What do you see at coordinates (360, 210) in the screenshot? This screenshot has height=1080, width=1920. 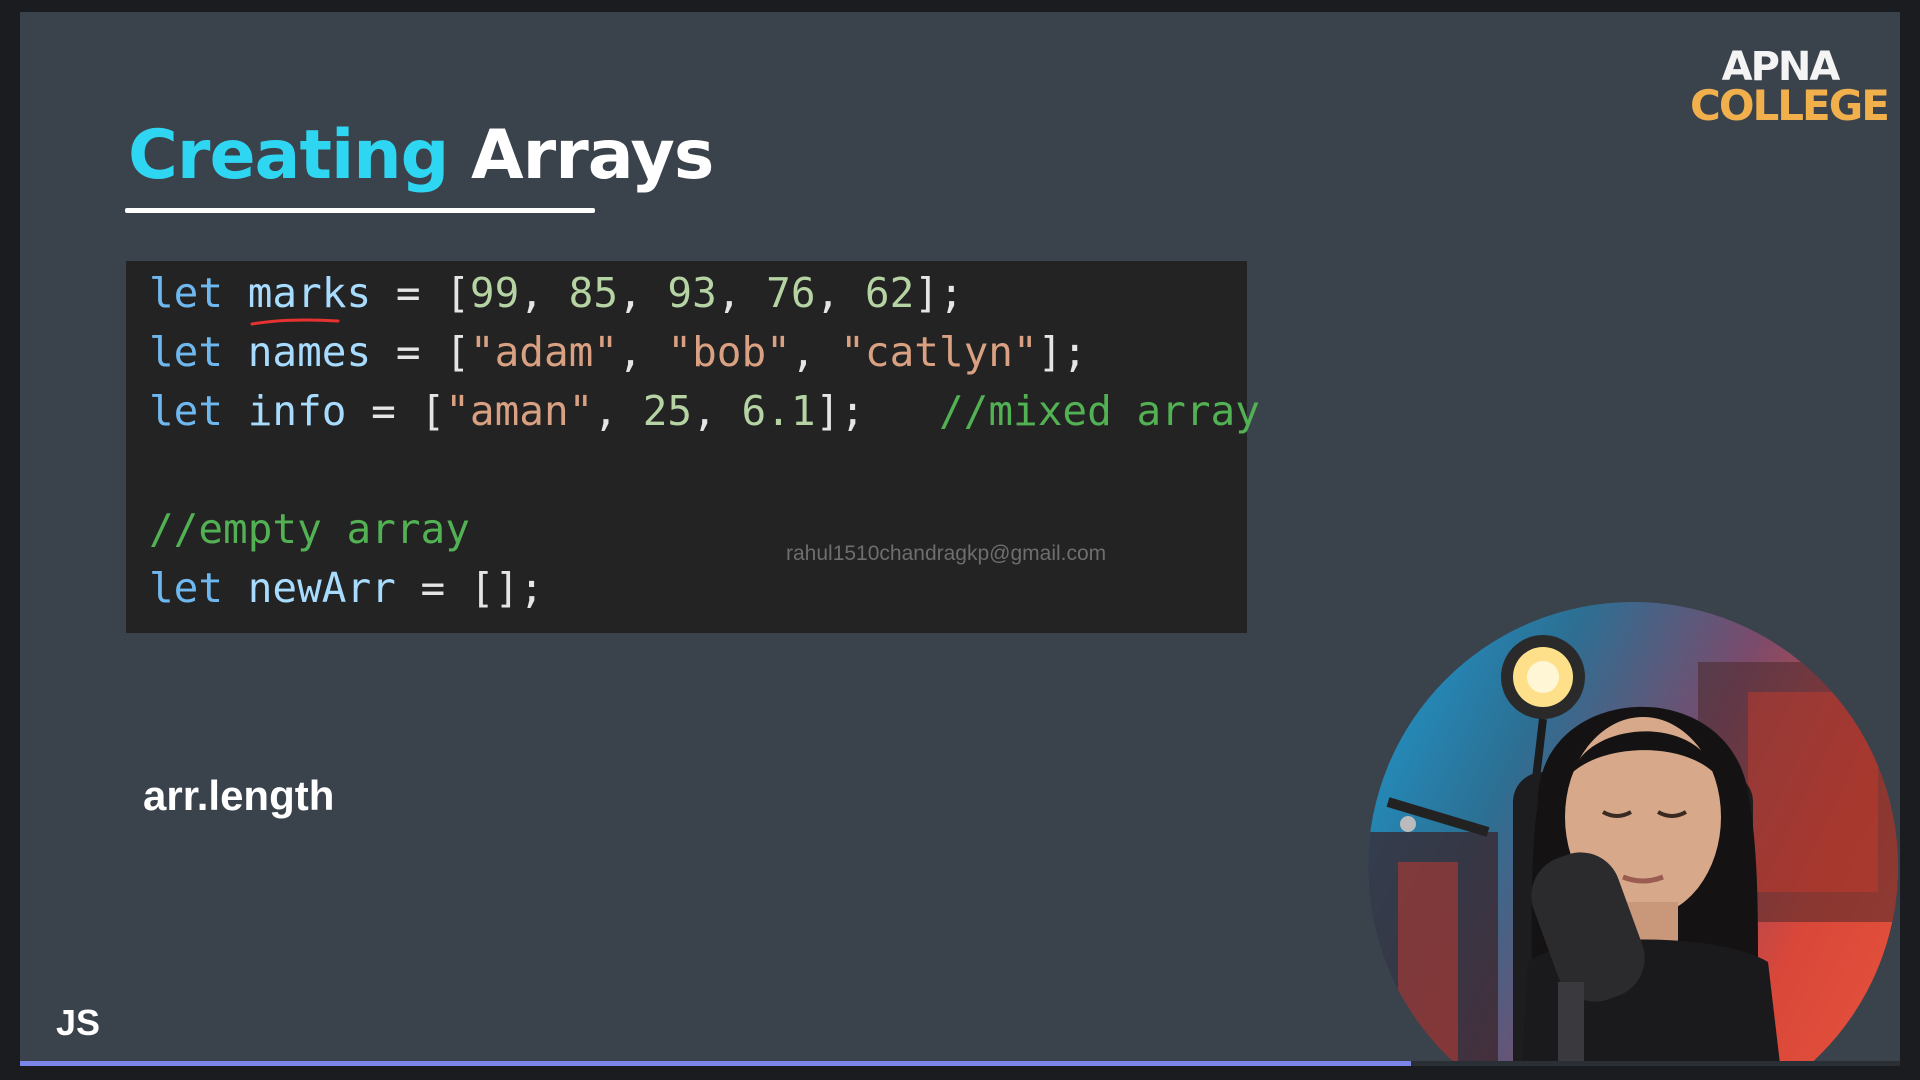 I see `title-underline` at bounding box center [360, 210].